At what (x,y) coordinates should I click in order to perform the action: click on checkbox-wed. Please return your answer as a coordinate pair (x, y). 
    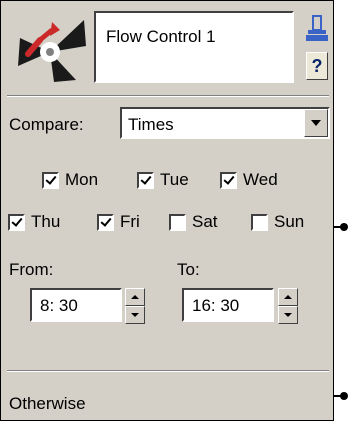
    Looking at the image, I should click on (228, 180).